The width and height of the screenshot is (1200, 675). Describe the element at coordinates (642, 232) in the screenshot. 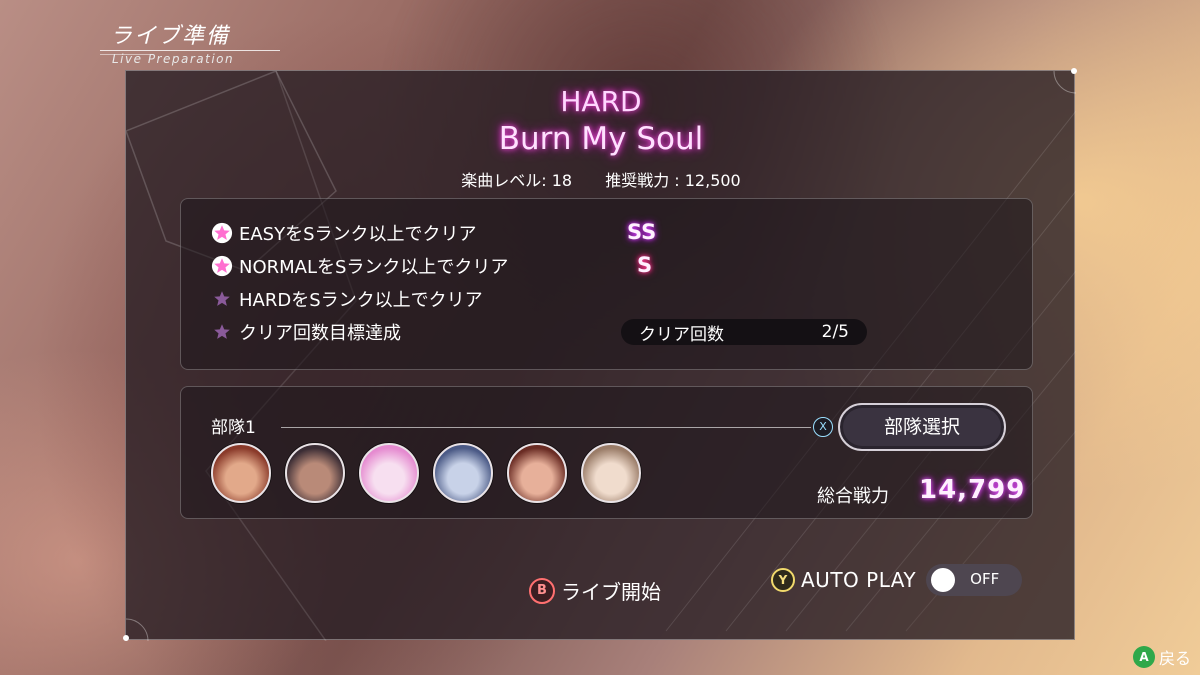

I see `mission-rank: SS` at that location.